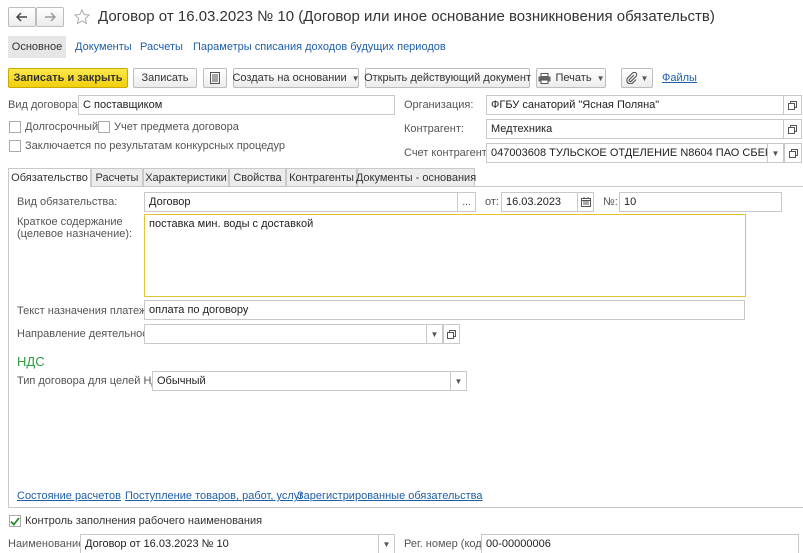 This screenshot has width=803, height=553. I want to click on direction-label: Направление деятельности:, so click(90, 334).